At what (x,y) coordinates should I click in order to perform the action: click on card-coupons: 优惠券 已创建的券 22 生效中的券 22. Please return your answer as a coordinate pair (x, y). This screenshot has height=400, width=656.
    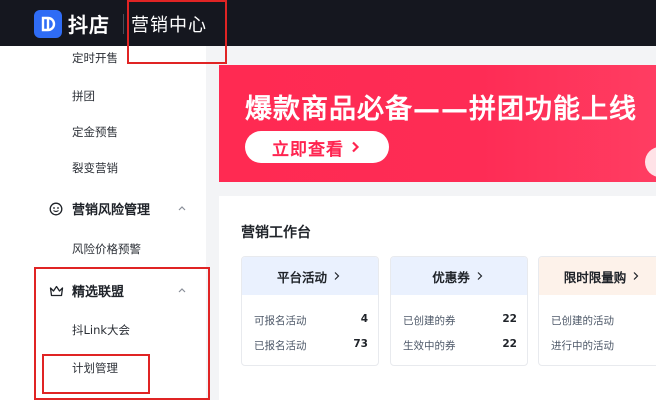
    Looking at the image, I should click on (459, 311).